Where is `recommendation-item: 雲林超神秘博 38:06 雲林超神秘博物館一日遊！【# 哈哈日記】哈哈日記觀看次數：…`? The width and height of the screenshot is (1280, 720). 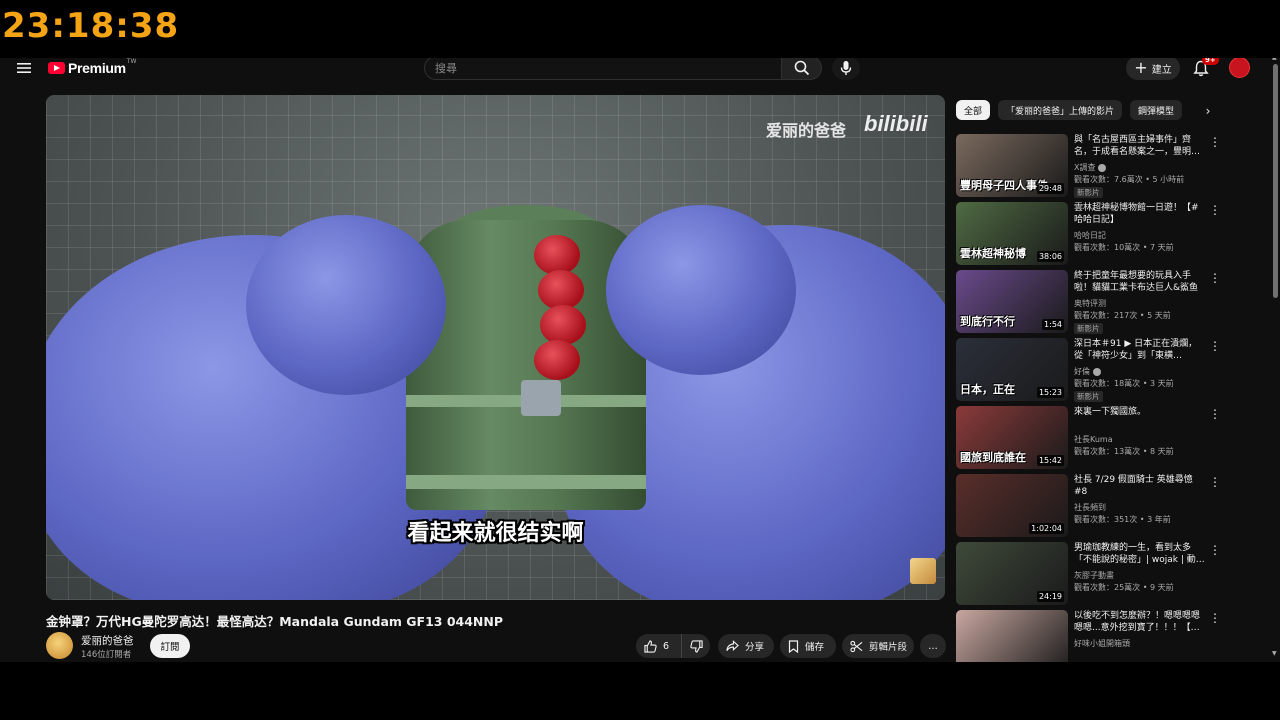 recommendation-item: 雲林超神秘博 38:06 雲林超神秘博物館一日遊！【# 哈哈日記】哈哈日記觀看次數：… is located at coordinates (1091, 236).